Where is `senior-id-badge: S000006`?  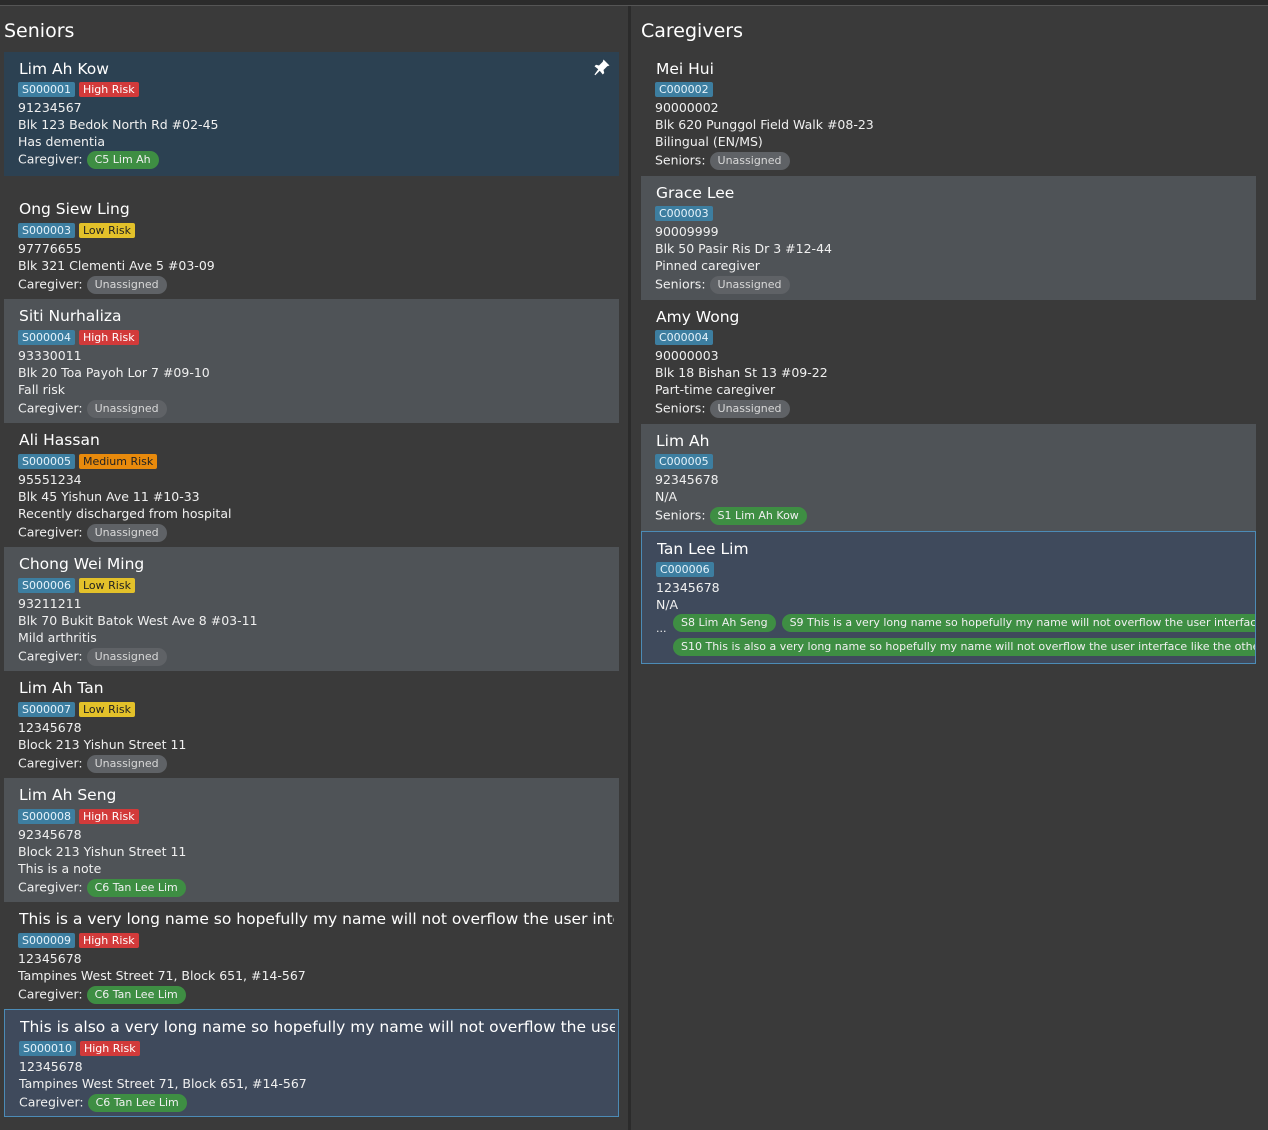
senior-id-badge: S000006 is located at coordinates (46, 585).